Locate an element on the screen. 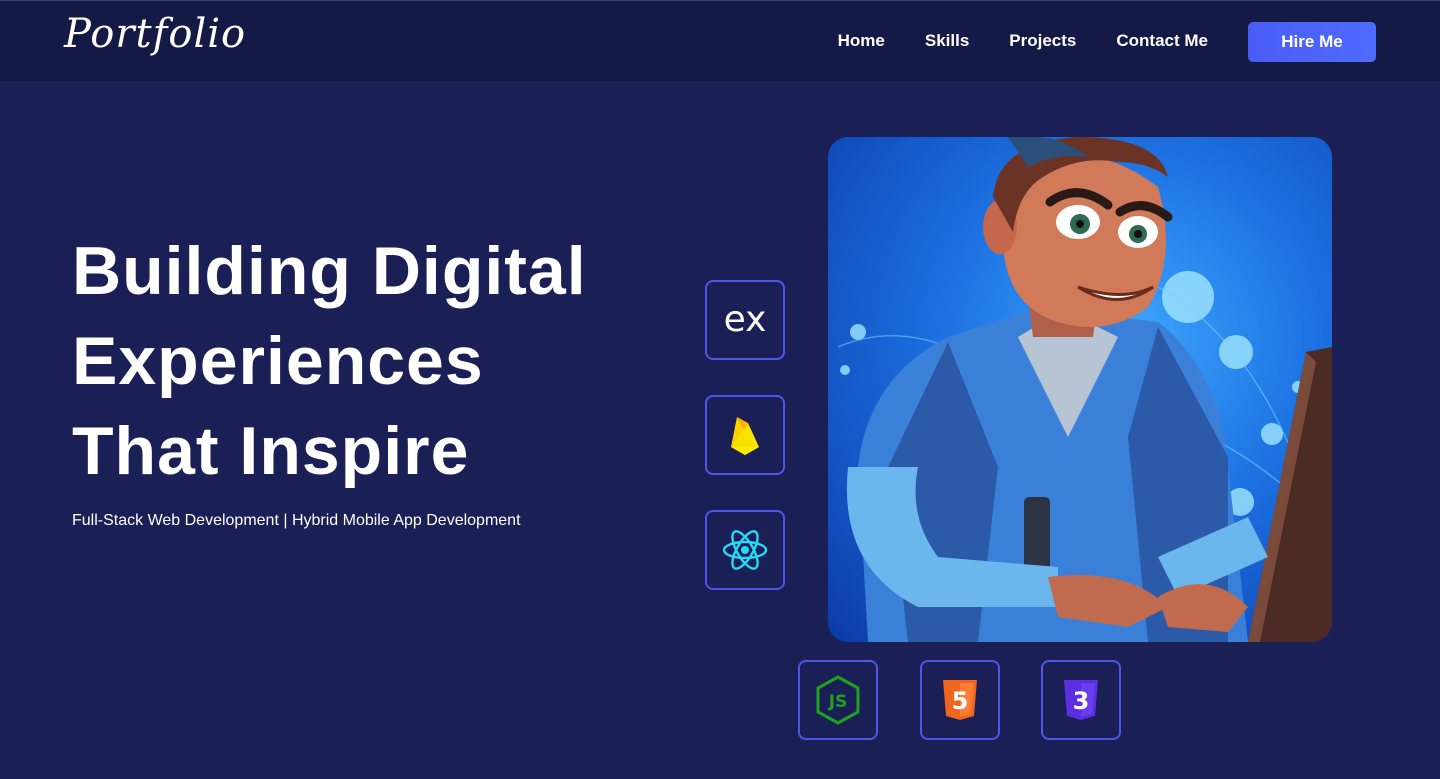  nav-links: Home Skills Projects Contact Me is located at coordinates (1023, 41).